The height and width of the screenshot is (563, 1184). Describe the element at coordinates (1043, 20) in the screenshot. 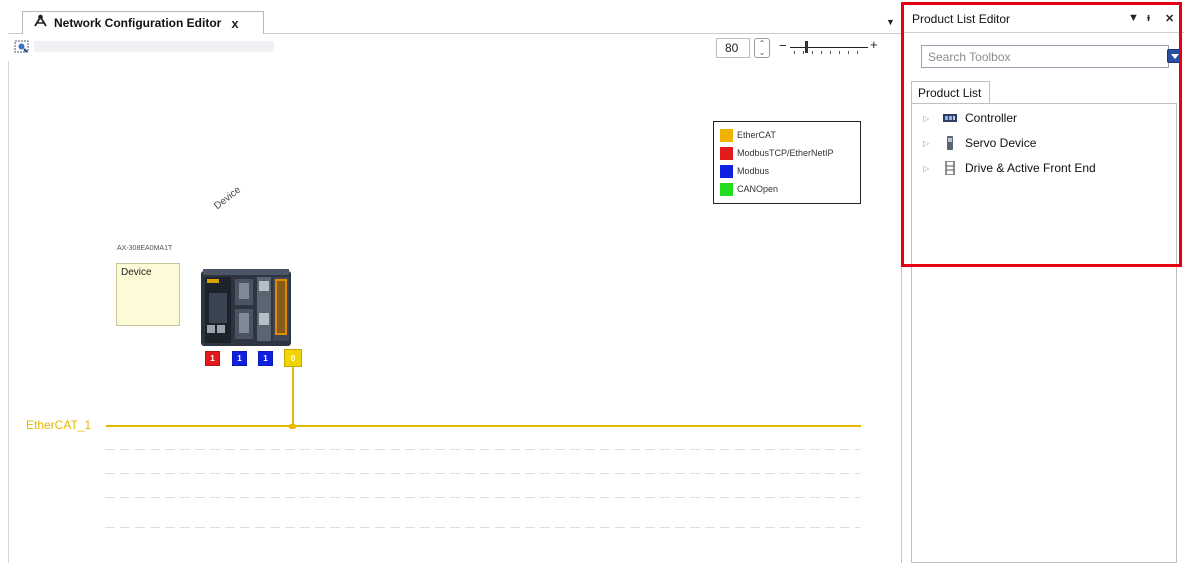

I see `panel-header: Product List Editor ▼ ᵻ ✕` at that location.